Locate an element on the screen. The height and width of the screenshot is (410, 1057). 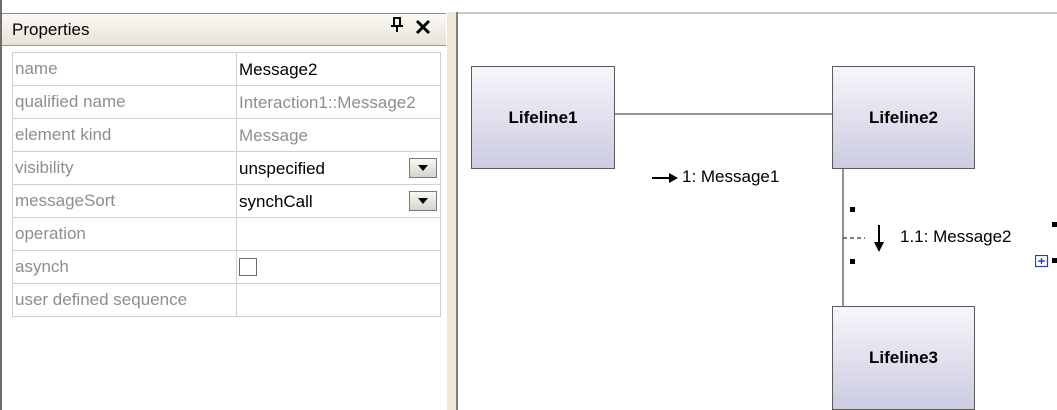
property-row-asynch: asynch is located at coordinates (226, 267).